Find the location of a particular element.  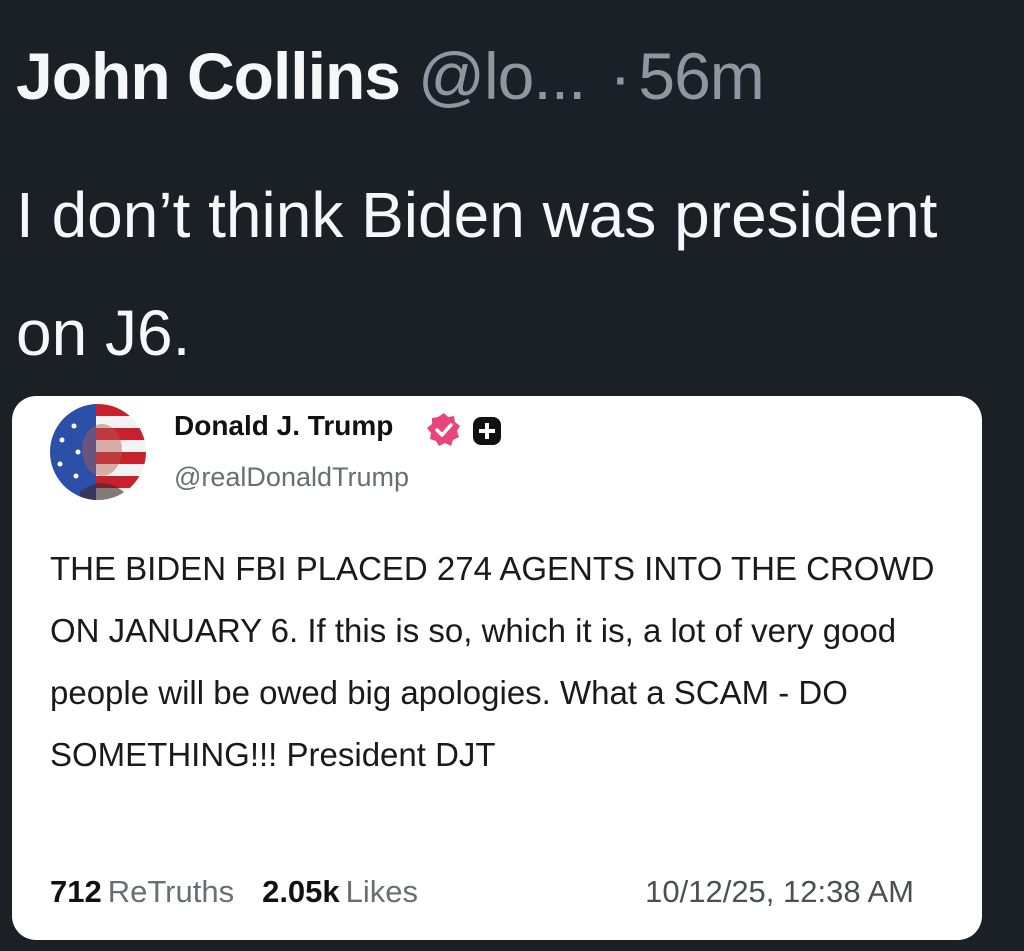

plus-badge-icon is located at coordinates (487, 431).